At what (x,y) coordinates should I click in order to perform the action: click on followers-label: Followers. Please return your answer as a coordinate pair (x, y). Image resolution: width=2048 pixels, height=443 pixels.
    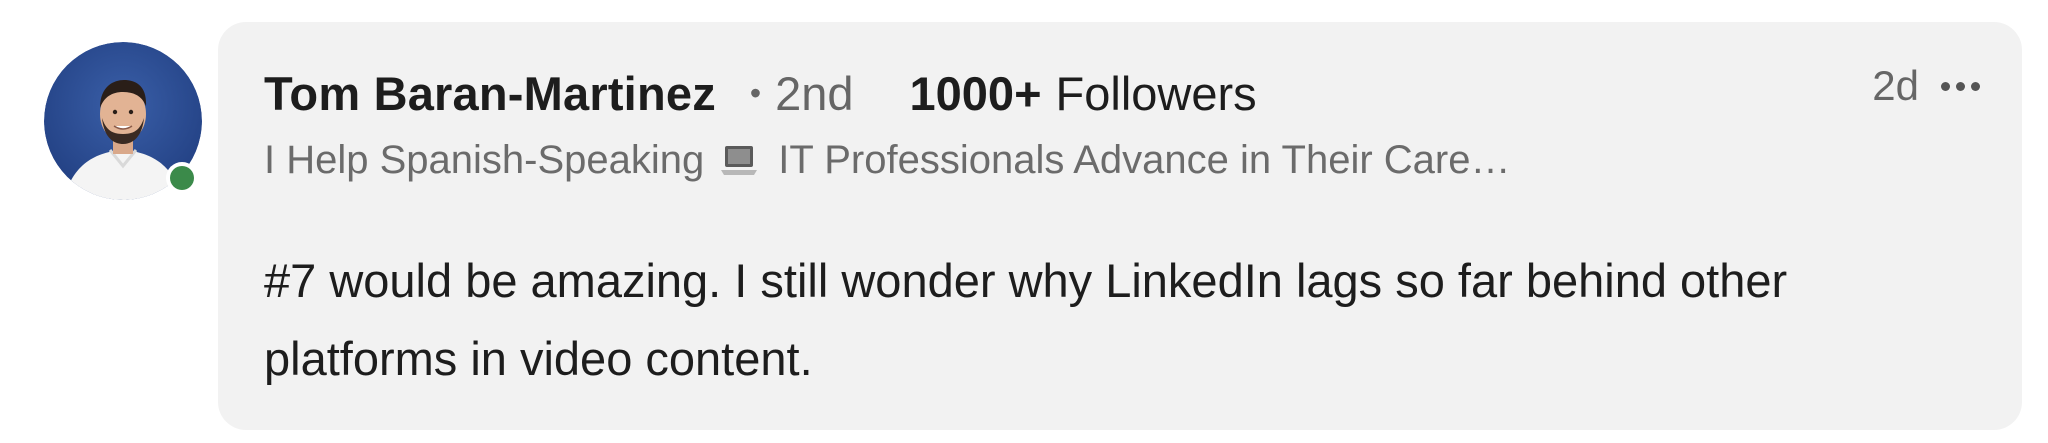
    Looking at the image, I should click on (1156, 93).